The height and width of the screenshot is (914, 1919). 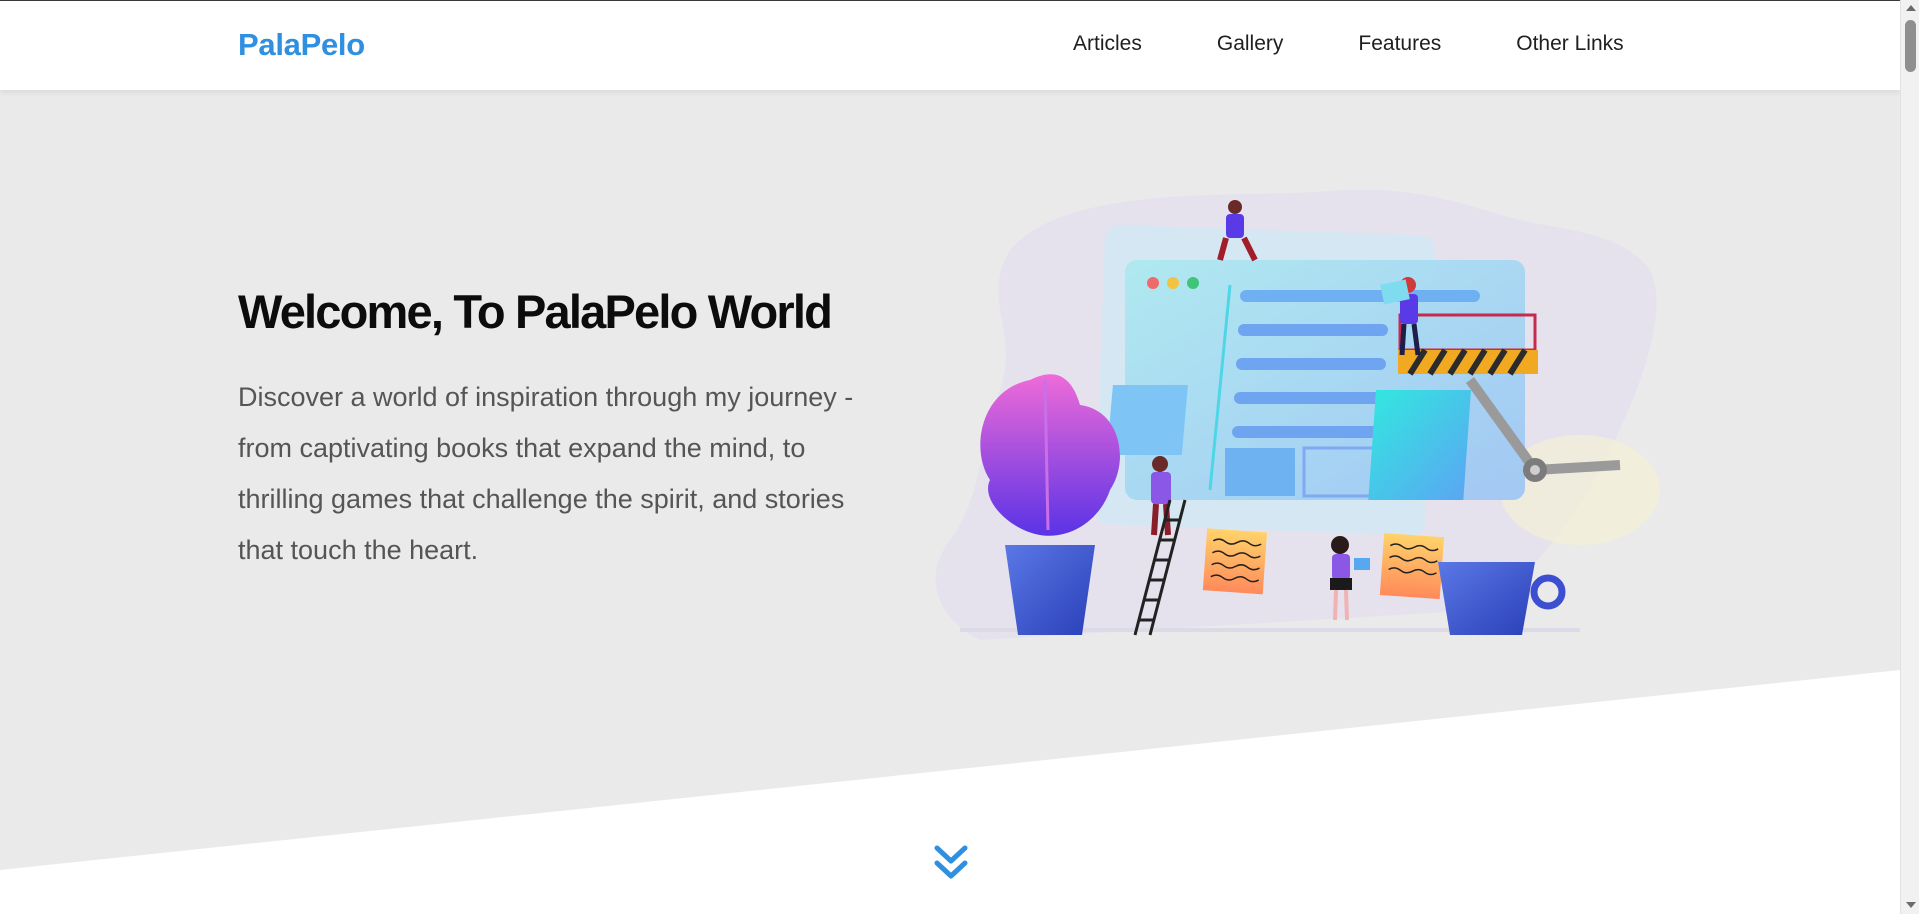 What do you see at coordinates (1910, 46) in the screenshot?
I see `scrollbar-thumb` at bounding box center [1910, 46].